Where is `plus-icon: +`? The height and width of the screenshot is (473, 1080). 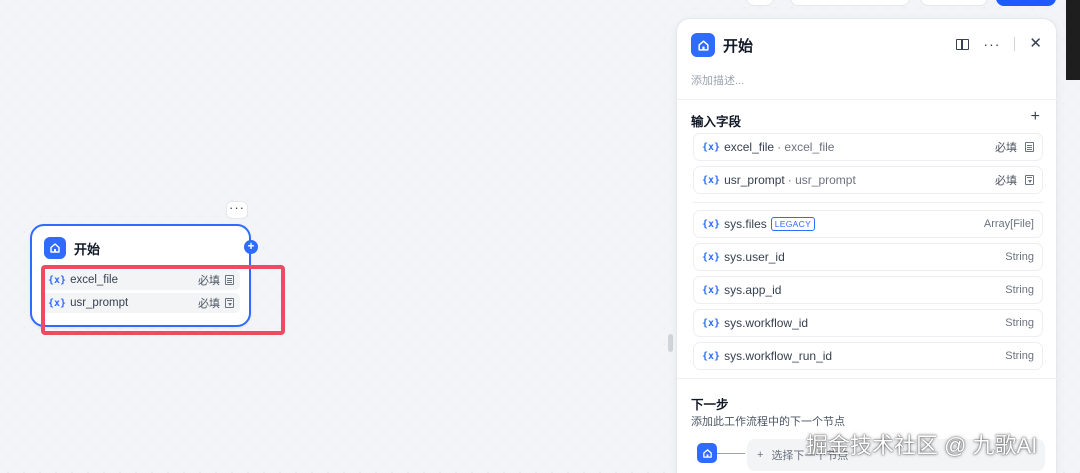 plus-icon: + is located at coordinates (760, 455).